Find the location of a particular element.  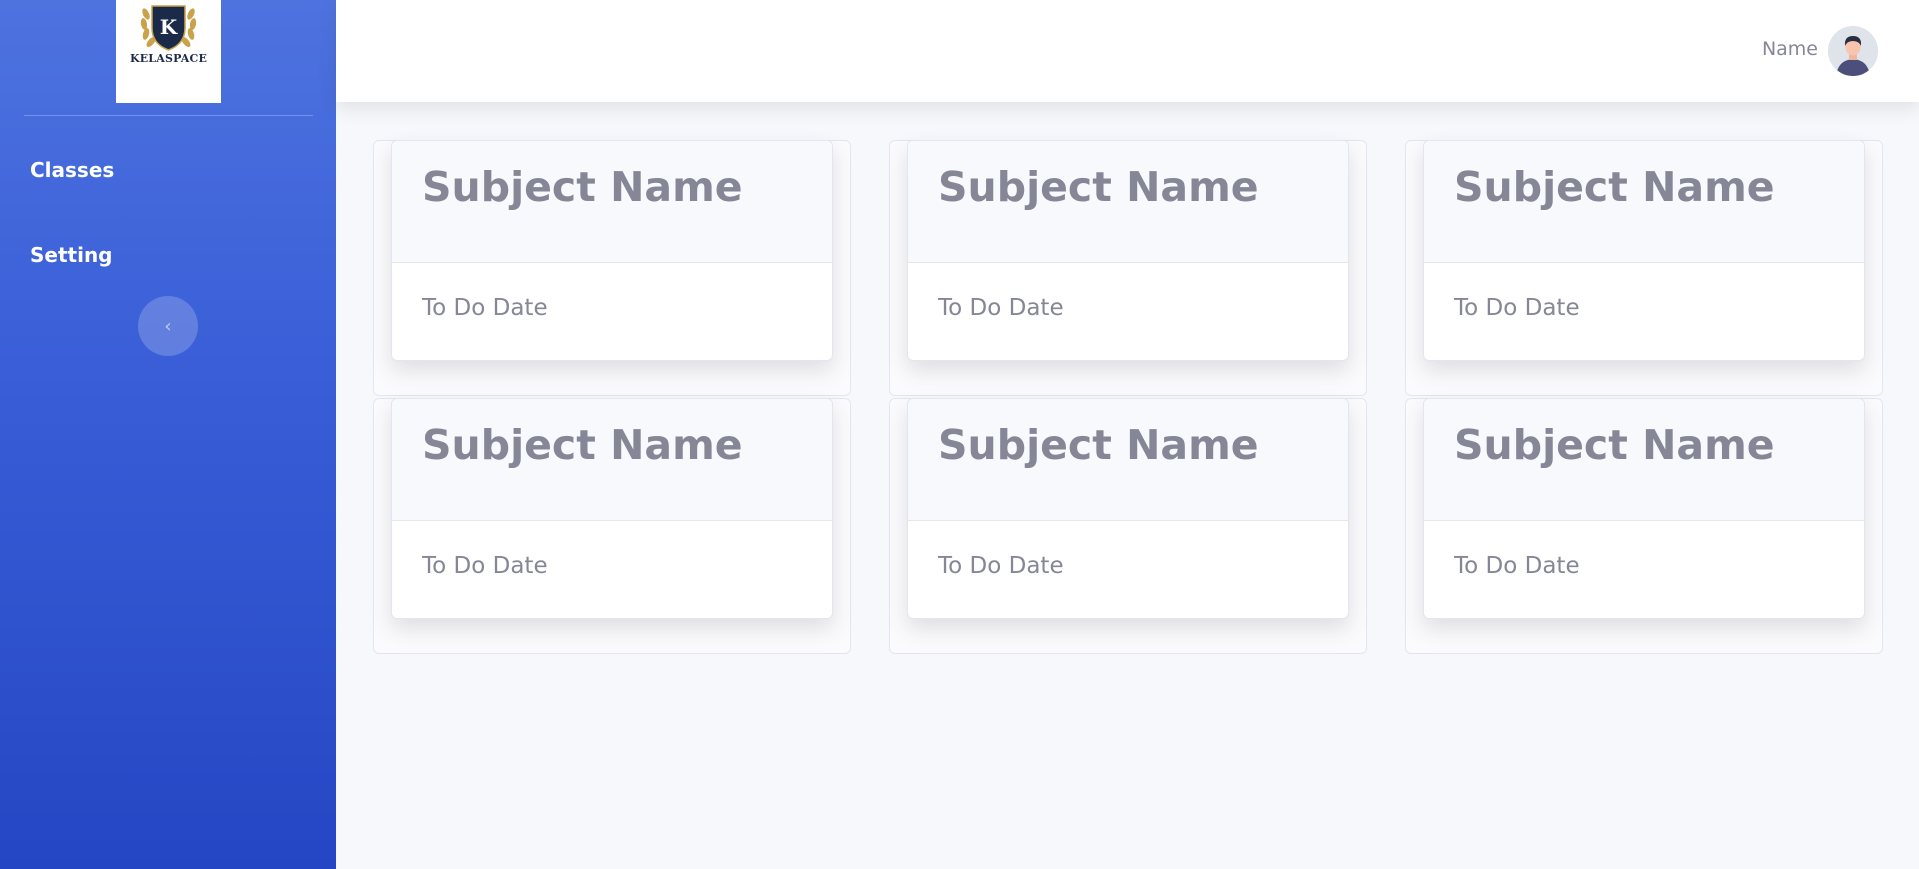

user-name: Name is located at coordinates (1790, 49).